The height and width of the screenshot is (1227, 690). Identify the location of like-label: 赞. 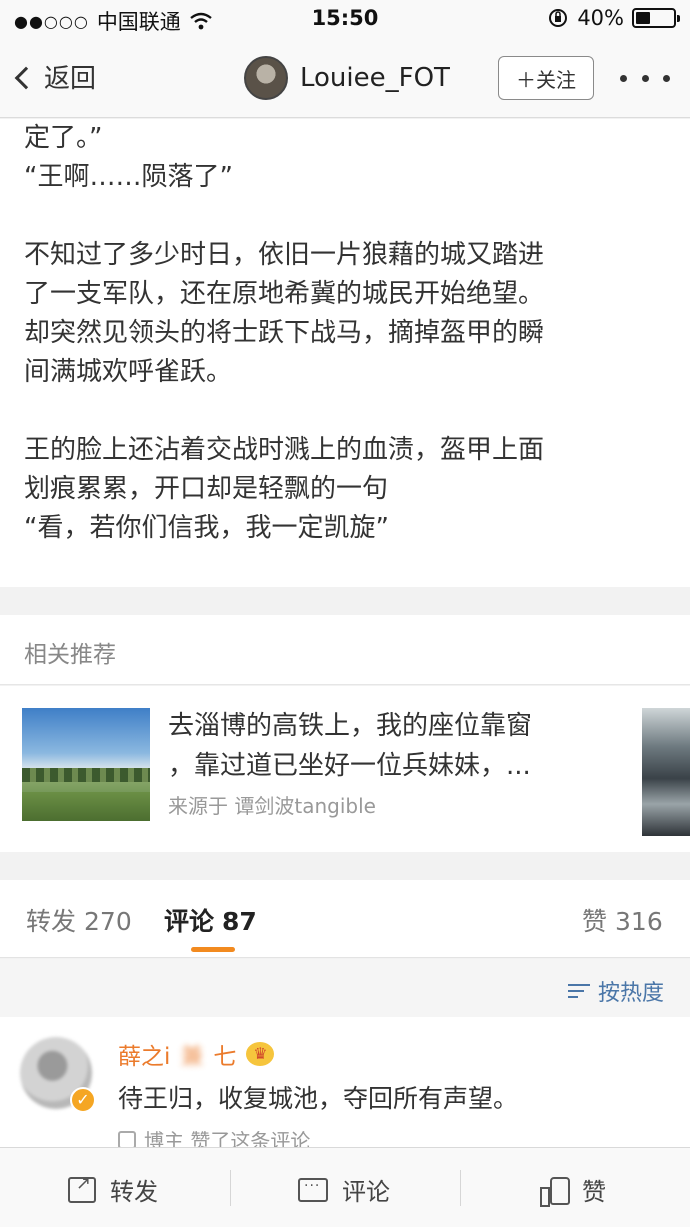
(595, 921).